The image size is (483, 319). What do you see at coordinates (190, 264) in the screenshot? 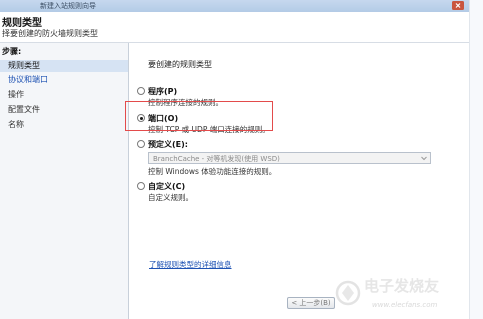
I see `learn-more-link: 了解规则类型的详细信息` at bounding box center [190, 264].